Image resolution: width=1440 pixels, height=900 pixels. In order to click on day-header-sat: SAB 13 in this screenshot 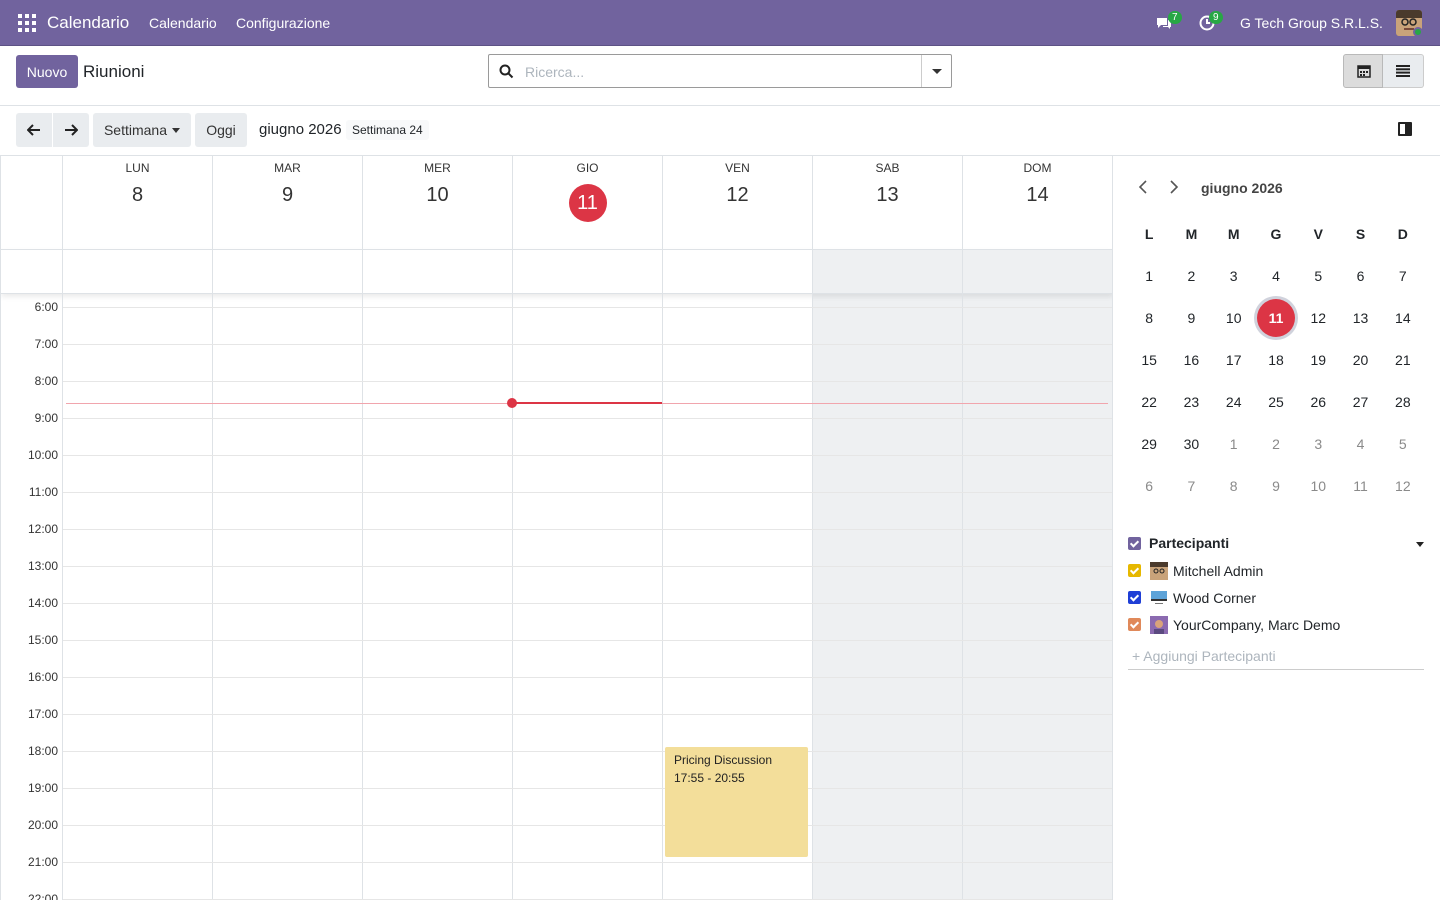, I will do `click(887, 202)`.